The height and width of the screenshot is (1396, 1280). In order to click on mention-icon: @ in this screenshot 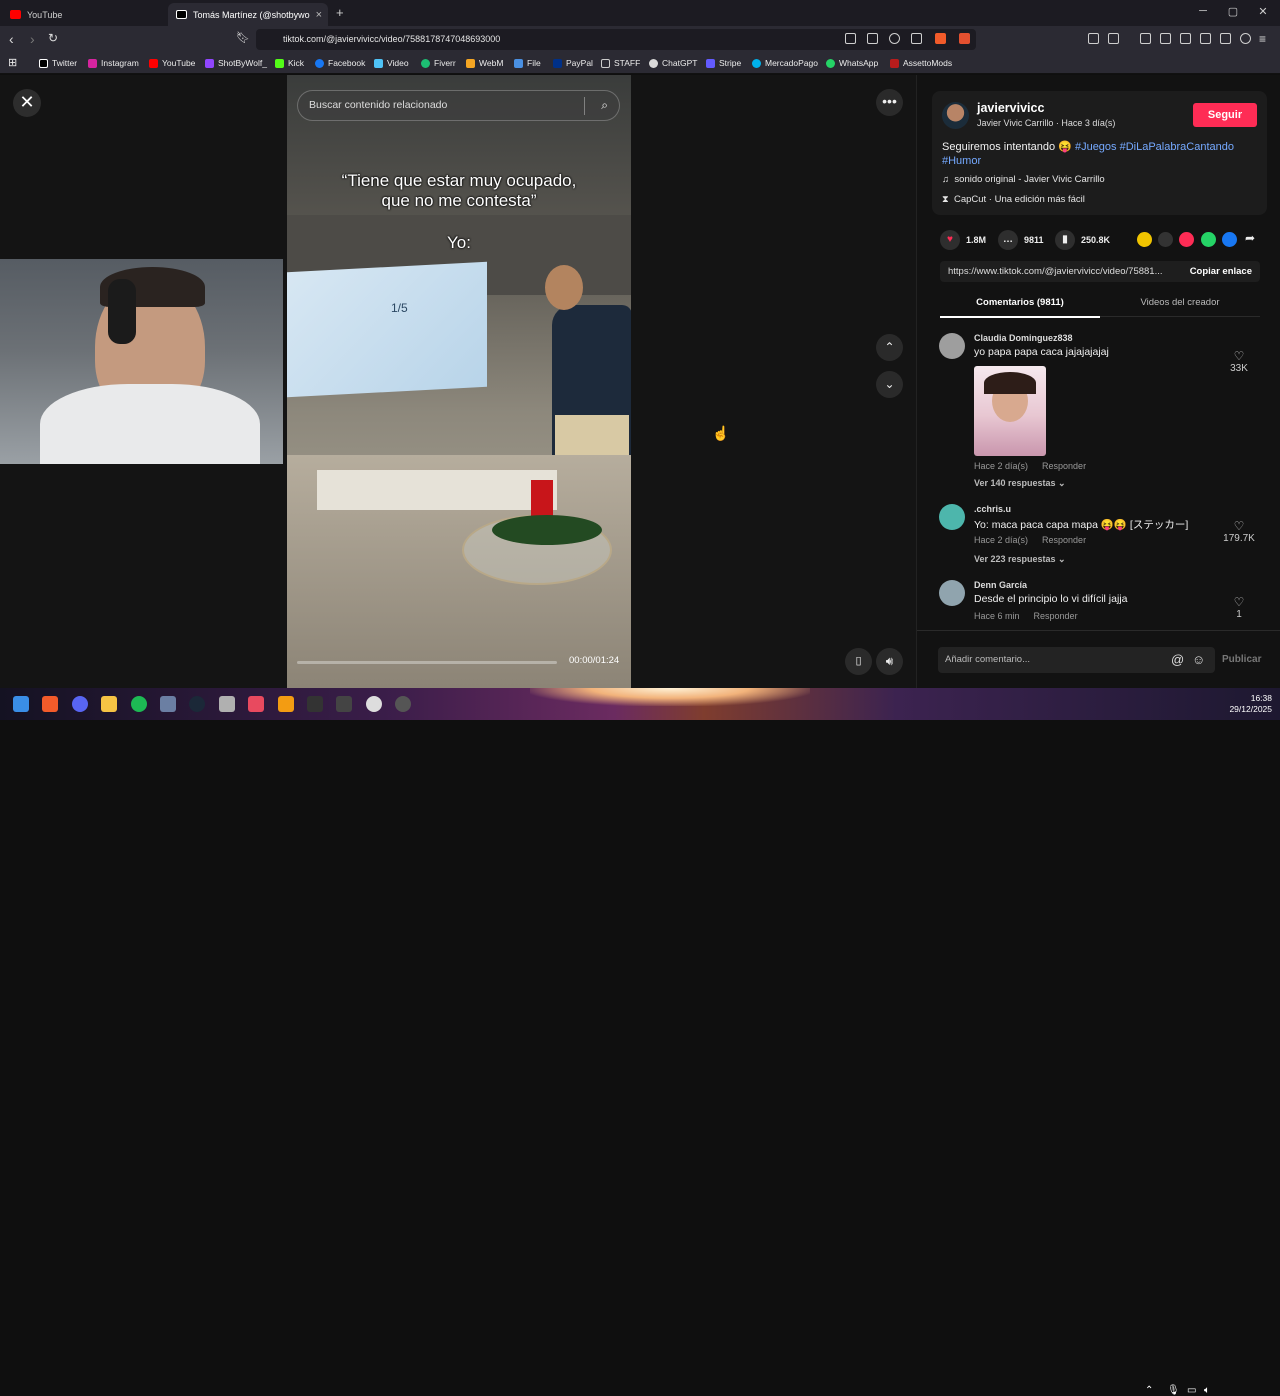, I will do `click(1177, 660)`.